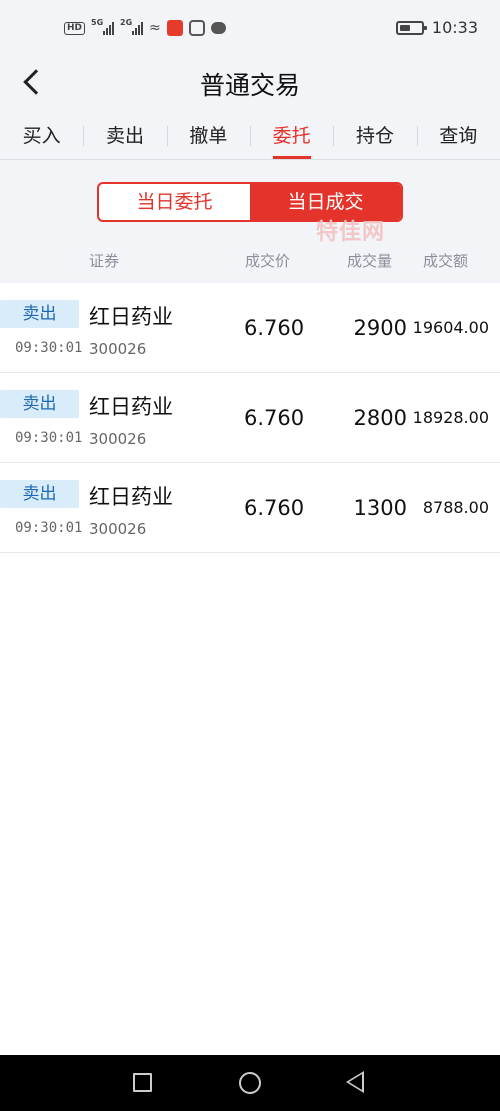 The height and width of the screenshot is (1111, 500). I want to click on trade-amount: 19604.00, so click(450, 327).